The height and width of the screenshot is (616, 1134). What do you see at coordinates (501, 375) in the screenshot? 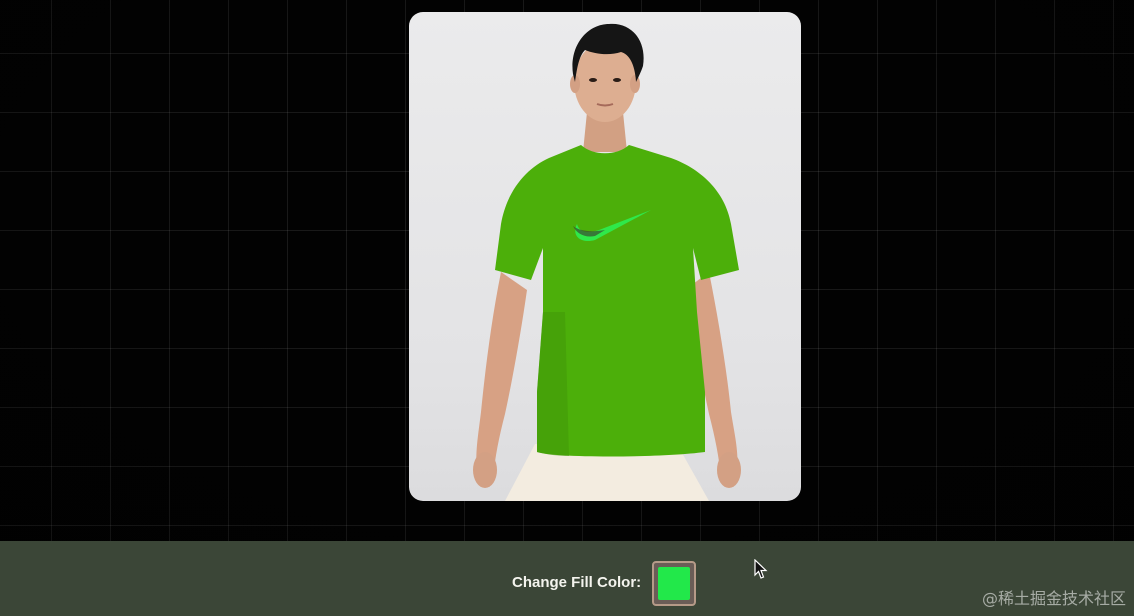
I see `left-arm` at bounding box center [501, 375].